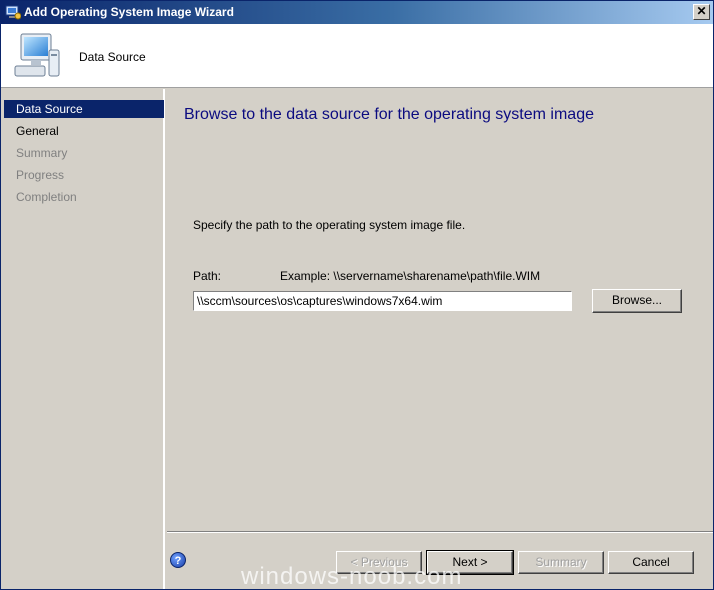 The width and height of the screenshot is (714, 590). Describe the element at coordinates (357, 56) in the screenshot. I see `wizard-header: Data Source` at that location.